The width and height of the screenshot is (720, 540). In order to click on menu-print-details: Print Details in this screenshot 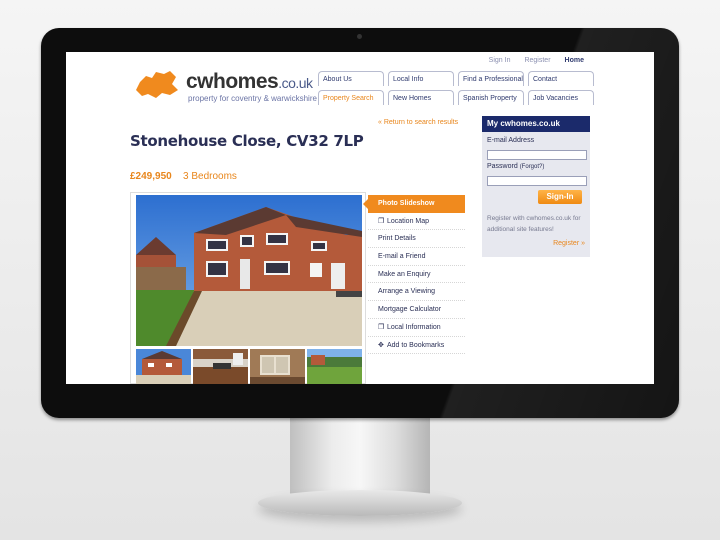, I will do `click(416, 239)`.